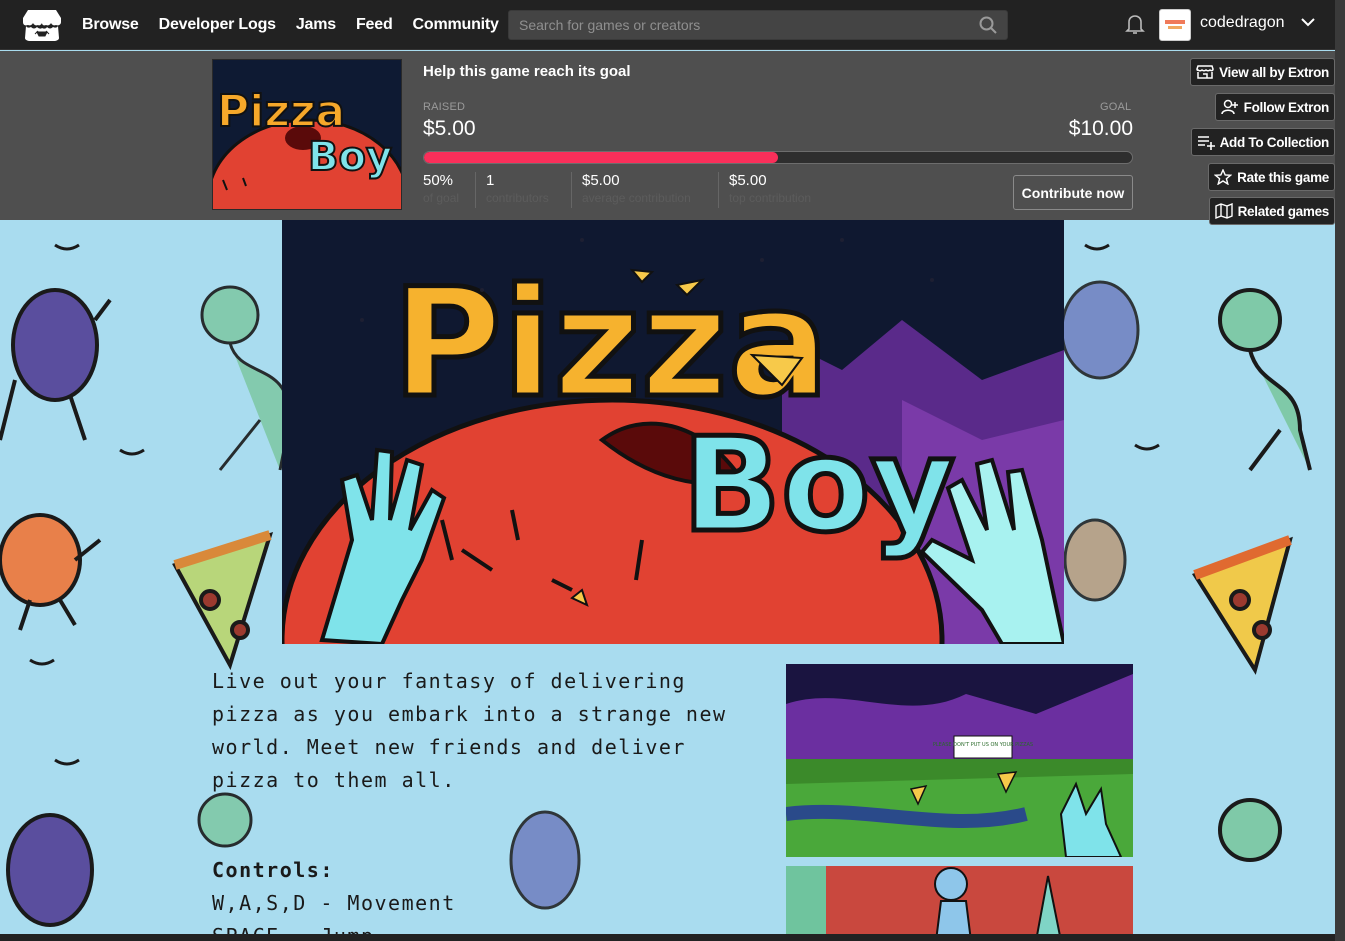 The width and height of the screenshot is (1345, 941). Describe the element at coordinates (1286, 107) in the screenshot. I see `follow-label: Follow Extron` at that location.